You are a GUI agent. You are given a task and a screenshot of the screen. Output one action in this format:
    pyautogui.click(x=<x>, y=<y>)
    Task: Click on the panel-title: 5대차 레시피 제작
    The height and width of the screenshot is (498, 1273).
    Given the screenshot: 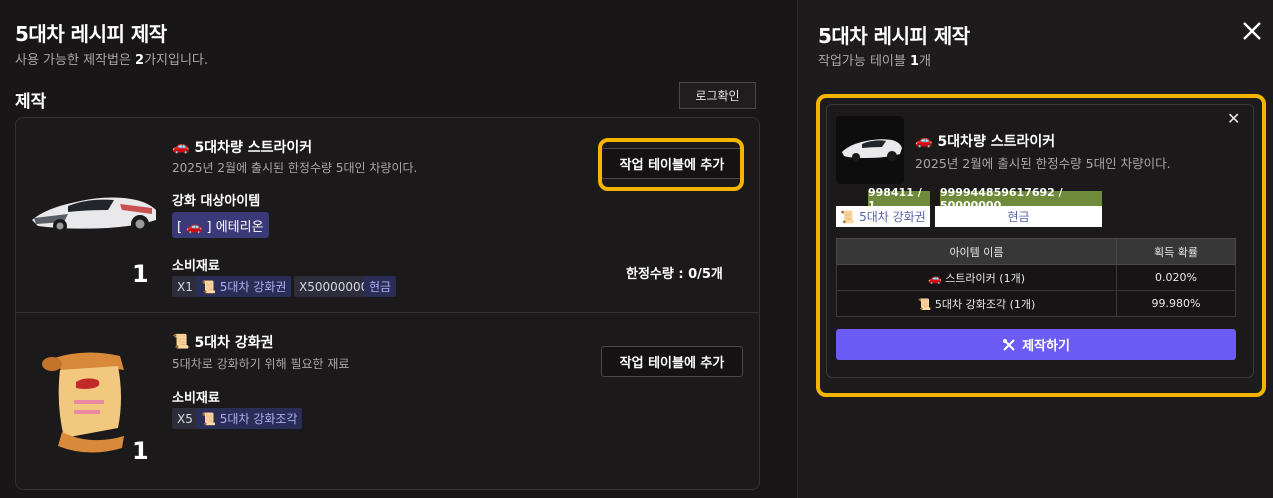 What is the action you would take?
    pyautogui.click(x=894, y=36)
    